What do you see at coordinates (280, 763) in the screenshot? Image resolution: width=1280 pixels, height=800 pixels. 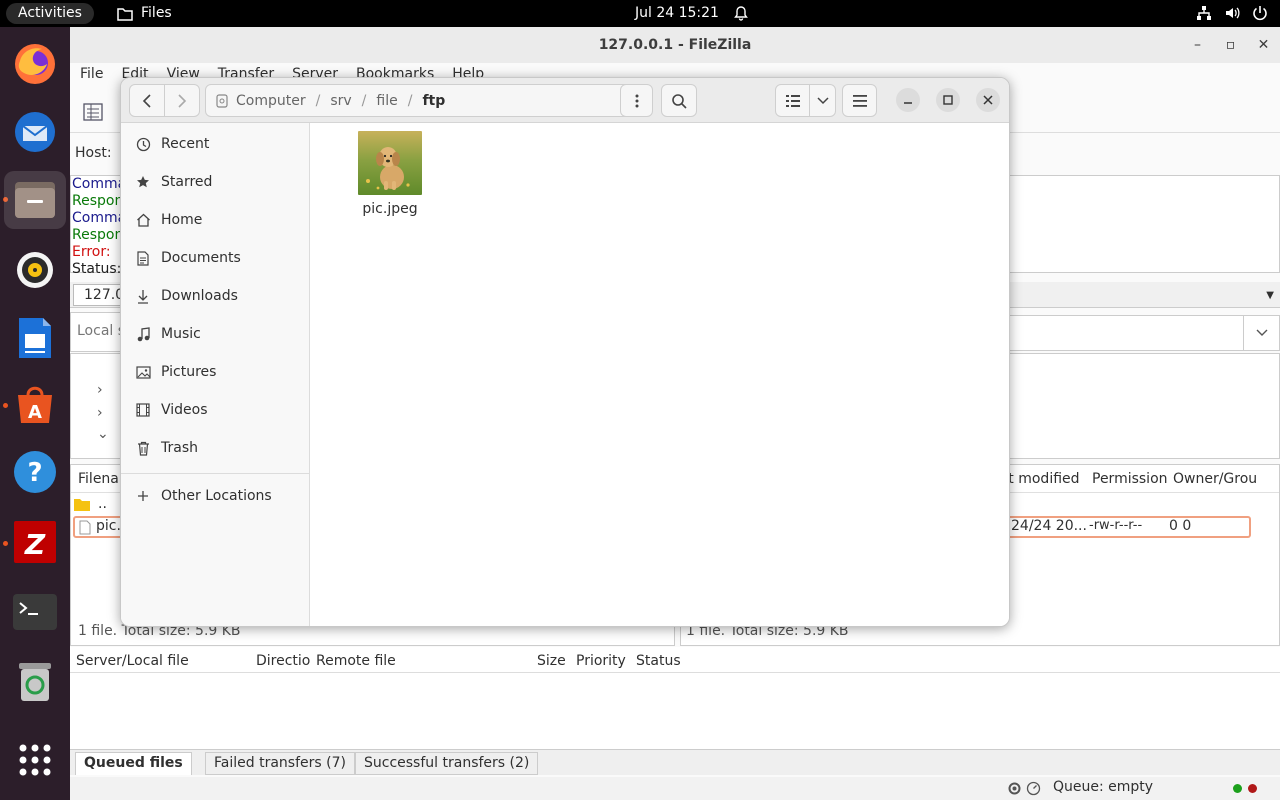 I see `tab-failed-transfers: Failed transfers (7)` at bounding box center [280, 763].